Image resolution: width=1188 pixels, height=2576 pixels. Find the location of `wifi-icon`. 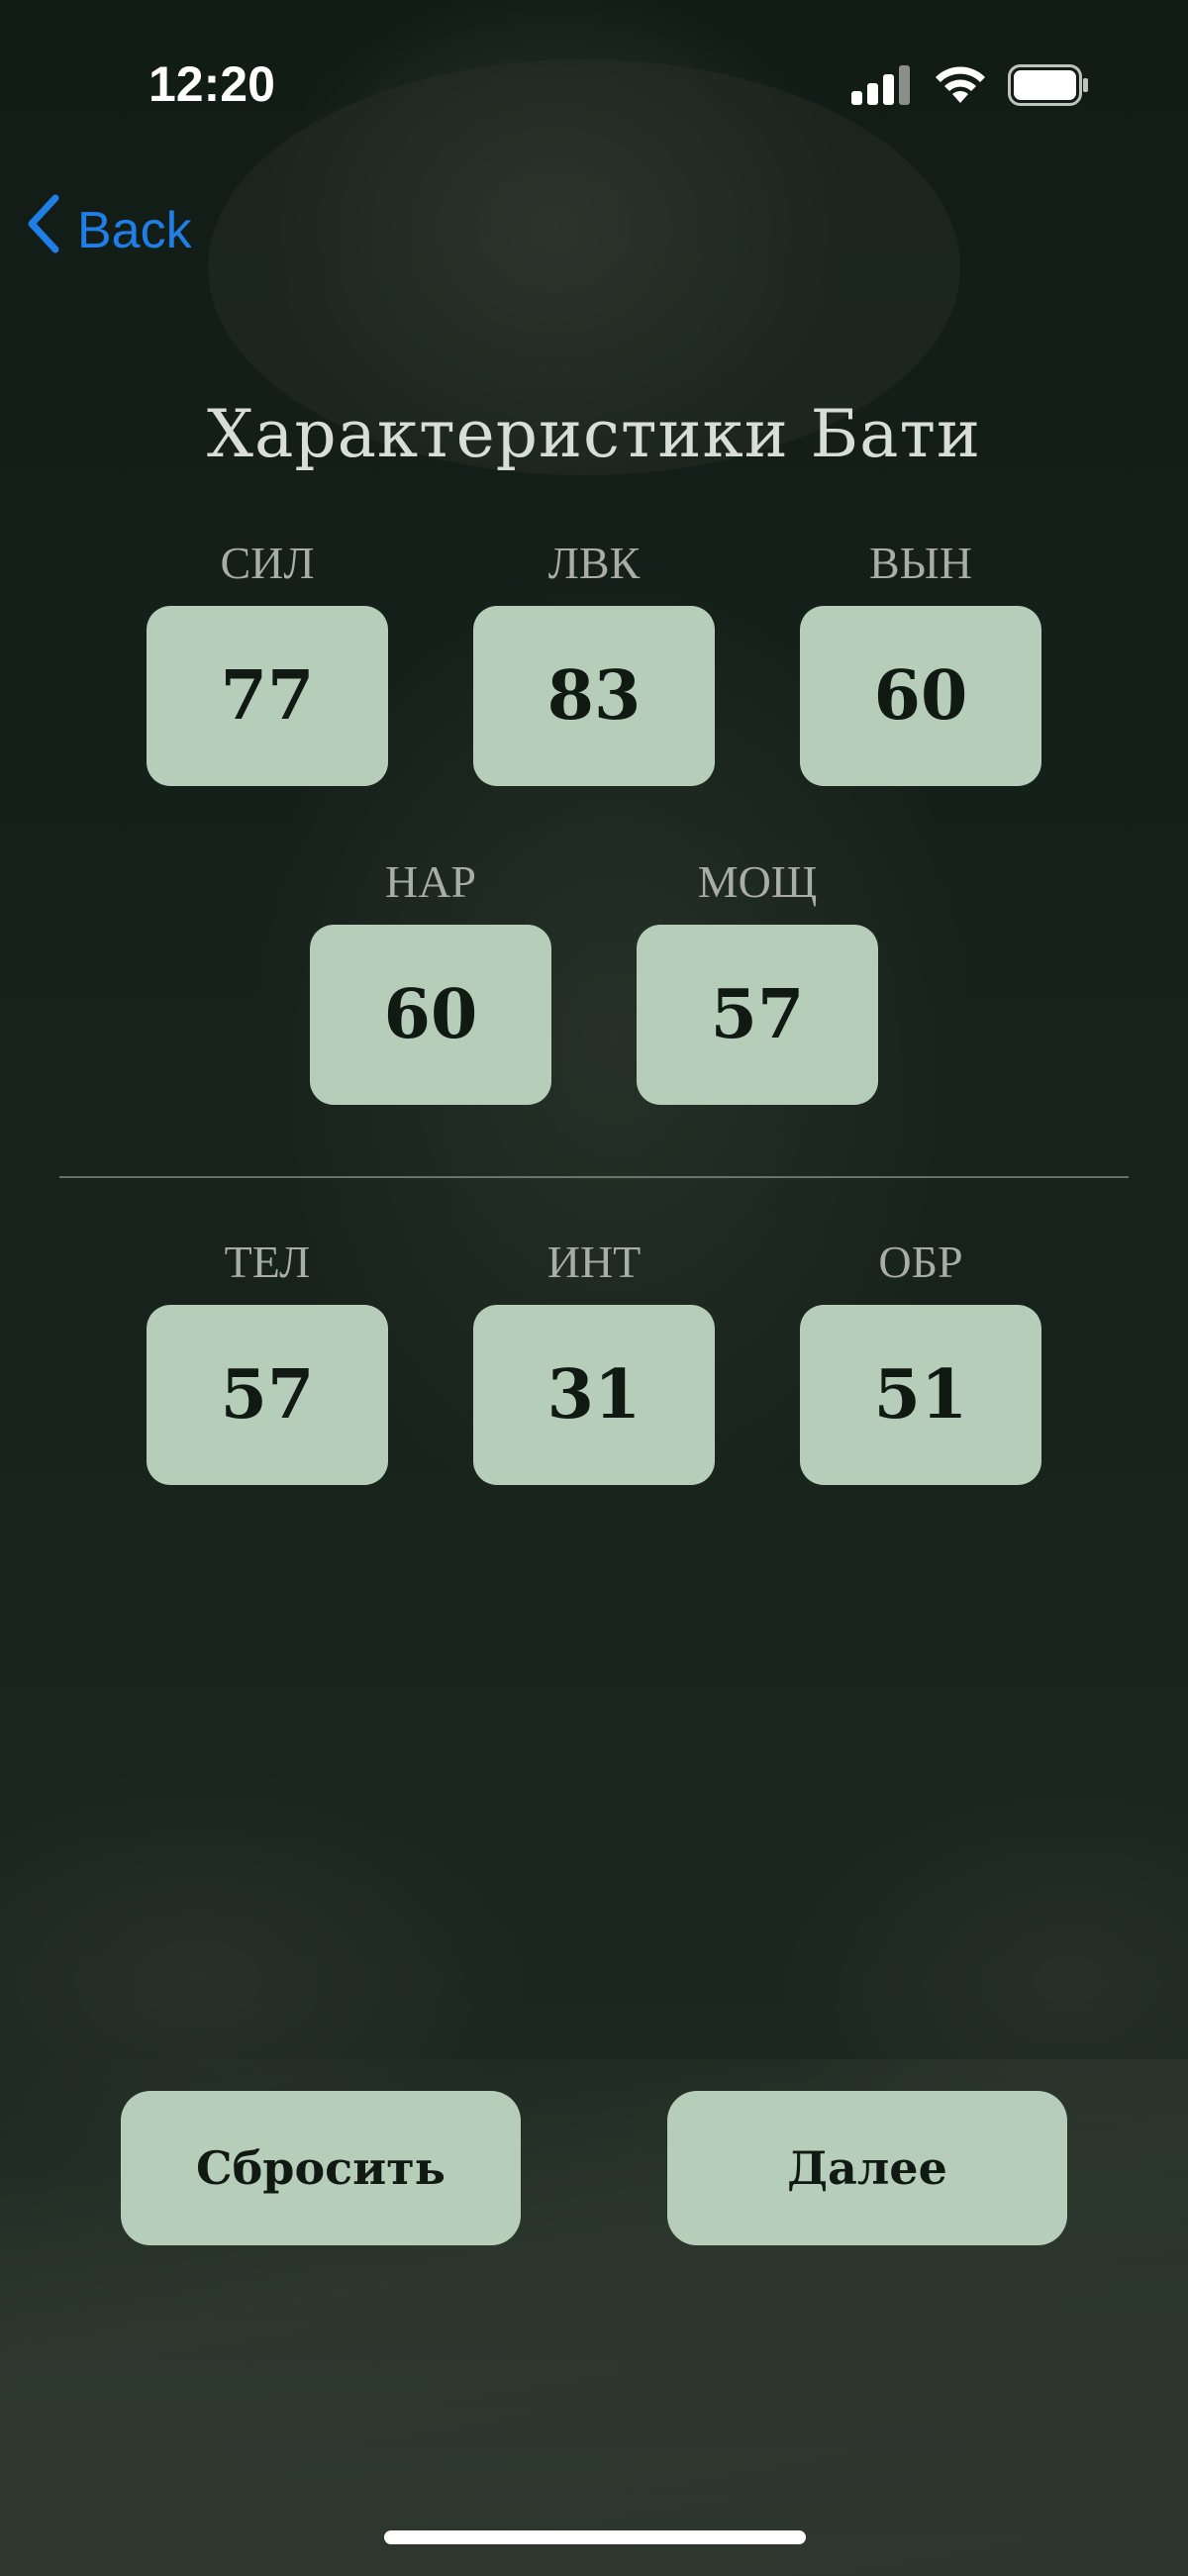

wifi-icon is located at coordinates (960, 87).